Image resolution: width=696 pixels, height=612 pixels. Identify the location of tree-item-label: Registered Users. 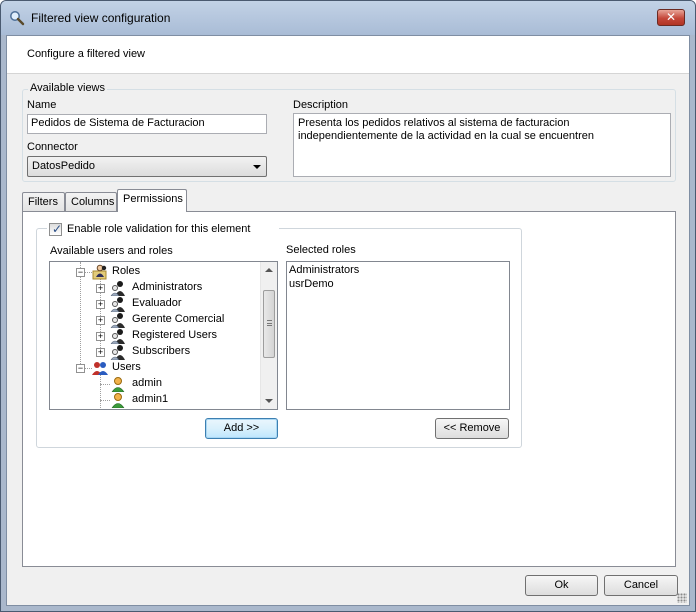
(174, 335).